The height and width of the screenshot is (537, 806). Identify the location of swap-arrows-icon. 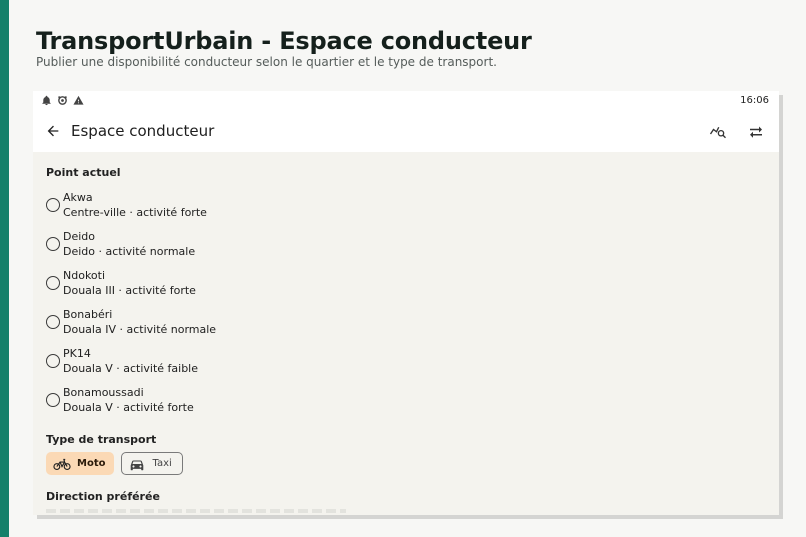
(756, 132).